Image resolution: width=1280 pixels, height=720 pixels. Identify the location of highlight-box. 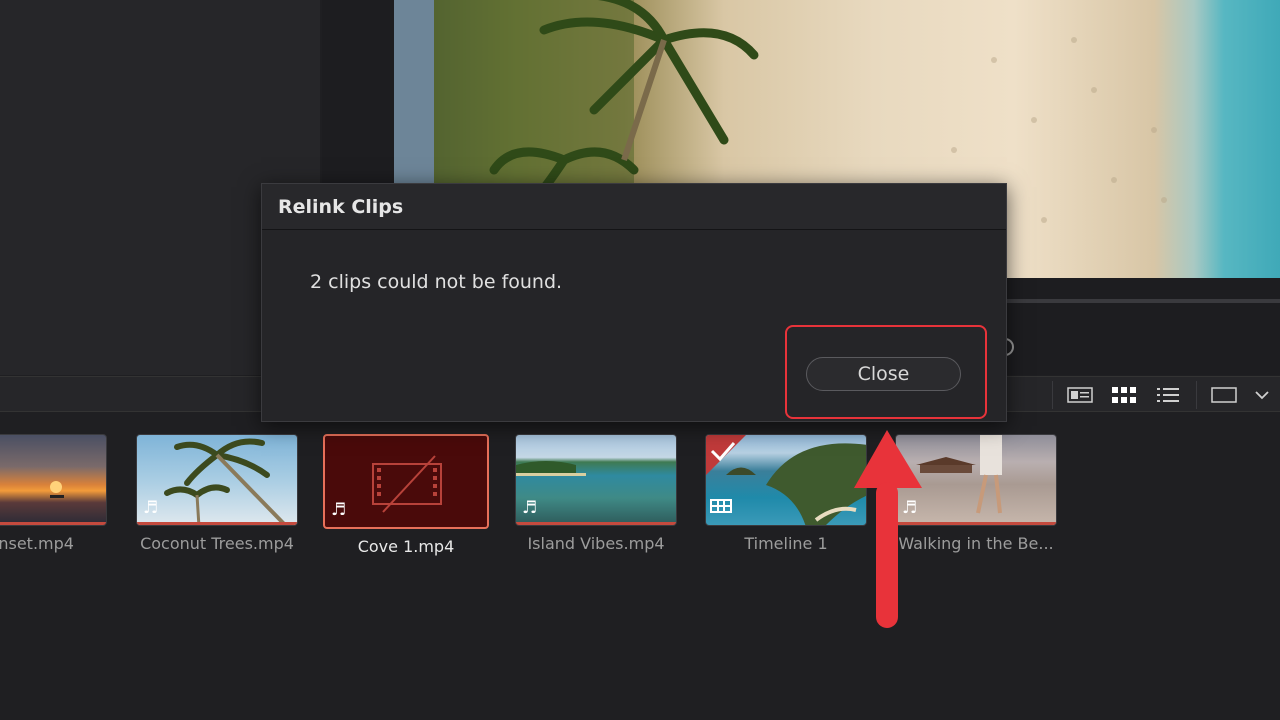
(886, 372).